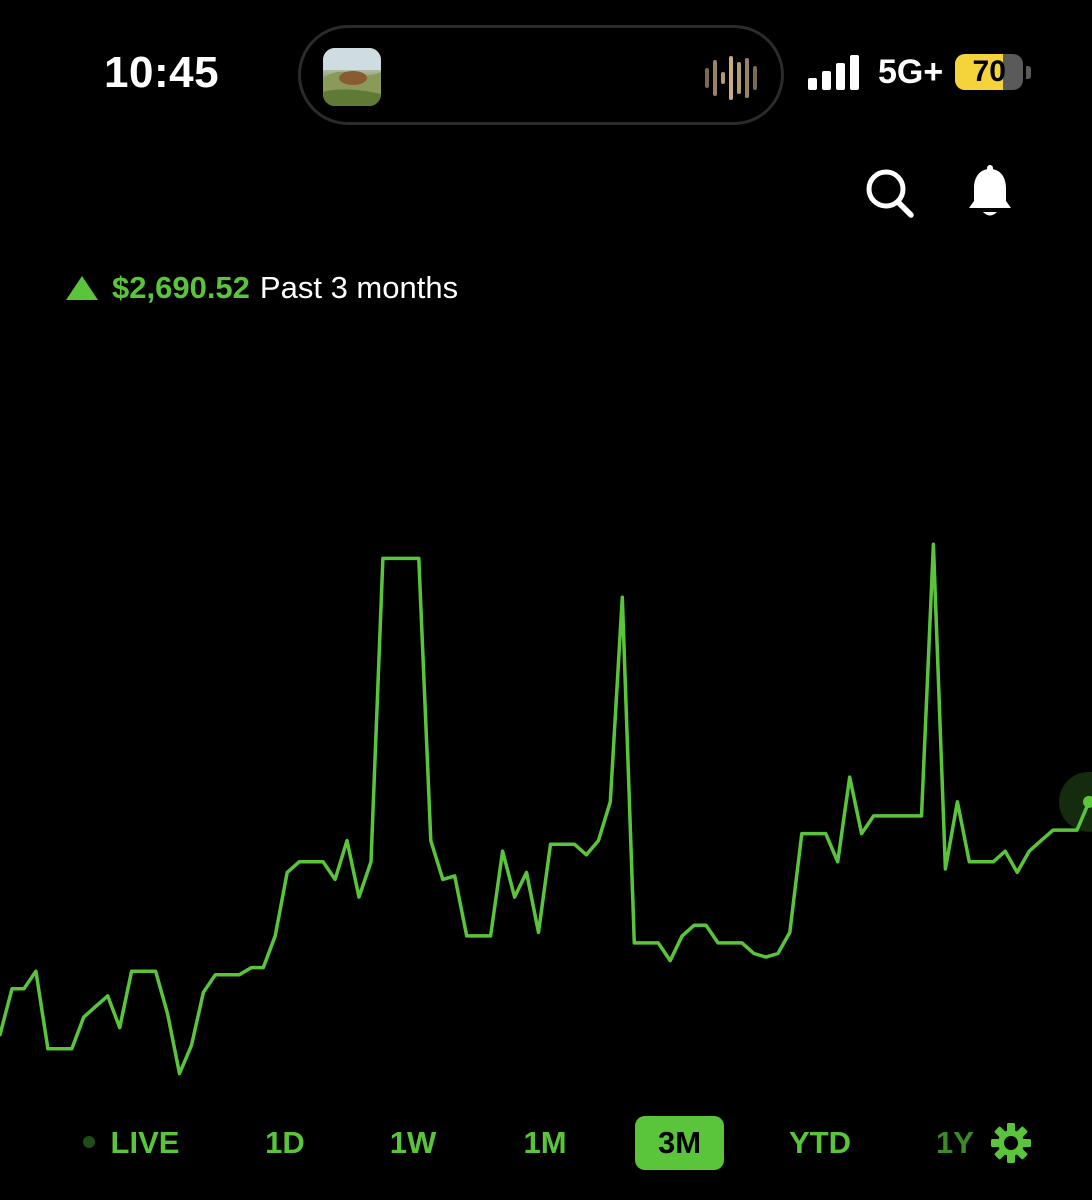 The image size is (1092, 1200). What do you see at coordinates (989, 71) in the screenshot?
I see `battery-percent: 70` at bounding box center [989, 71].